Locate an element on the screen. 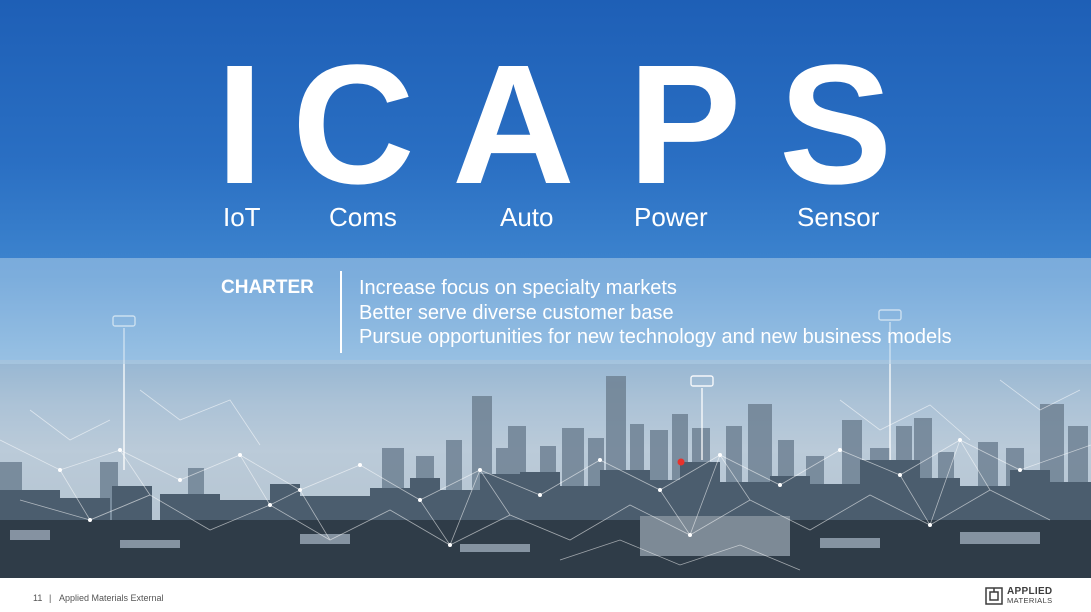 This screenshot has height=612, width=1091. acronym-word-iot: IoT is located at coordinates (242, 217).